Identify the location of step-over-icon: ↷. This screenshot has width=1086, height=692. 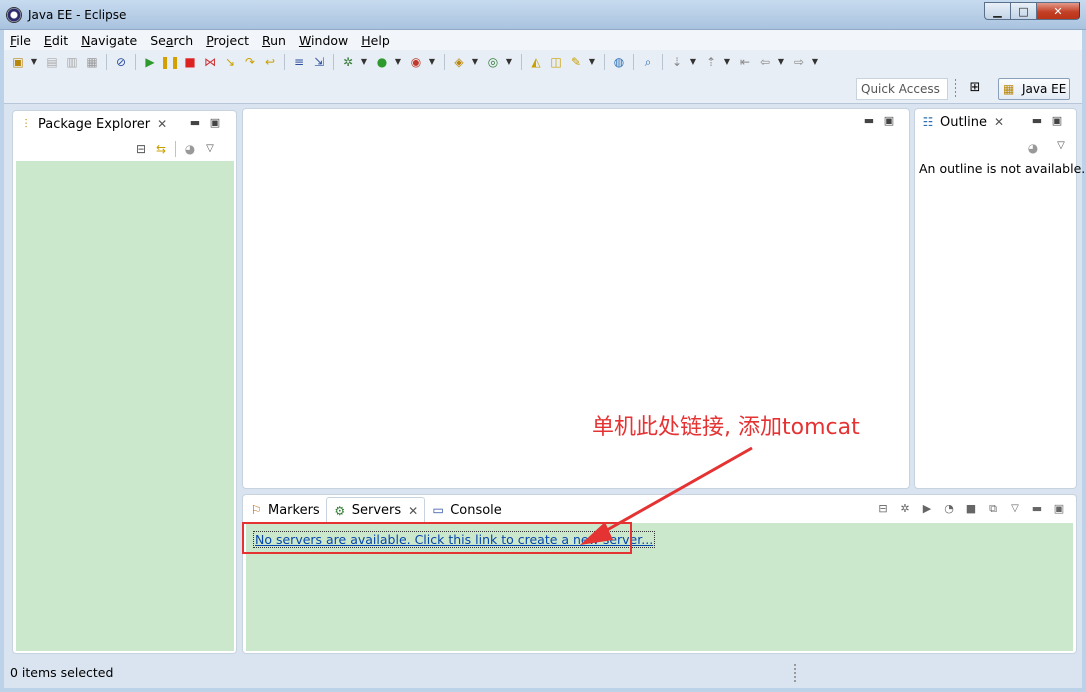
(250, 62).